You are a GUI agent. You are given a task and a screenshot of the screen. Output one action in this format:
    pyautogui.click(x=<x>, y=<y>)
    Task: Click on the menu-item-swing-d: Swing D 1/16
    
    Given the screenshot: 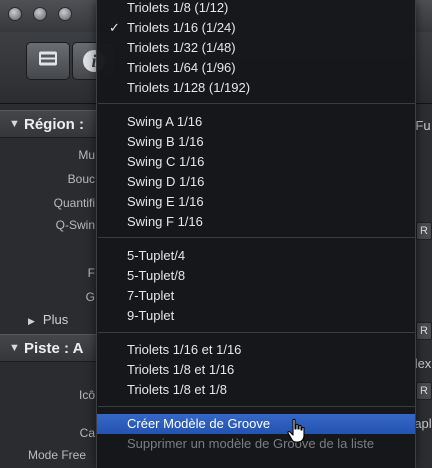 What is the action you would take?
    pyautogui.click(x=256, y=182)
    